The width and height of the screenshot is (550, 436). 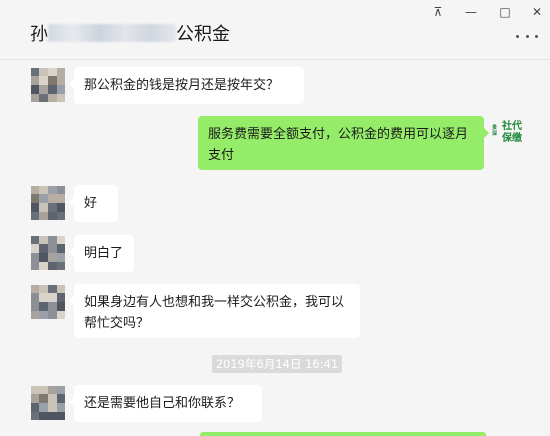 What do you see at coordinates (275, 30) in the screenshot?
I see `title-bar: 孙 公积金 ⊼ — □ ✕` at bounding box center [275, 30].